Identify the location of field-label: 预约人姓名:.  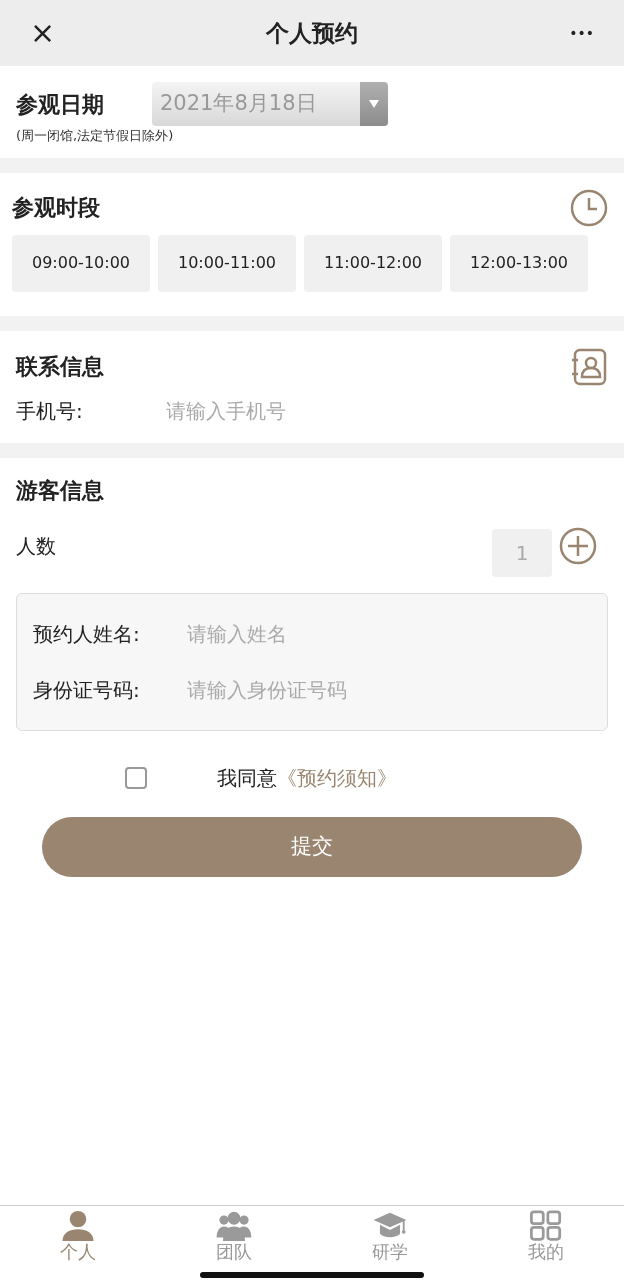
(87, 634).